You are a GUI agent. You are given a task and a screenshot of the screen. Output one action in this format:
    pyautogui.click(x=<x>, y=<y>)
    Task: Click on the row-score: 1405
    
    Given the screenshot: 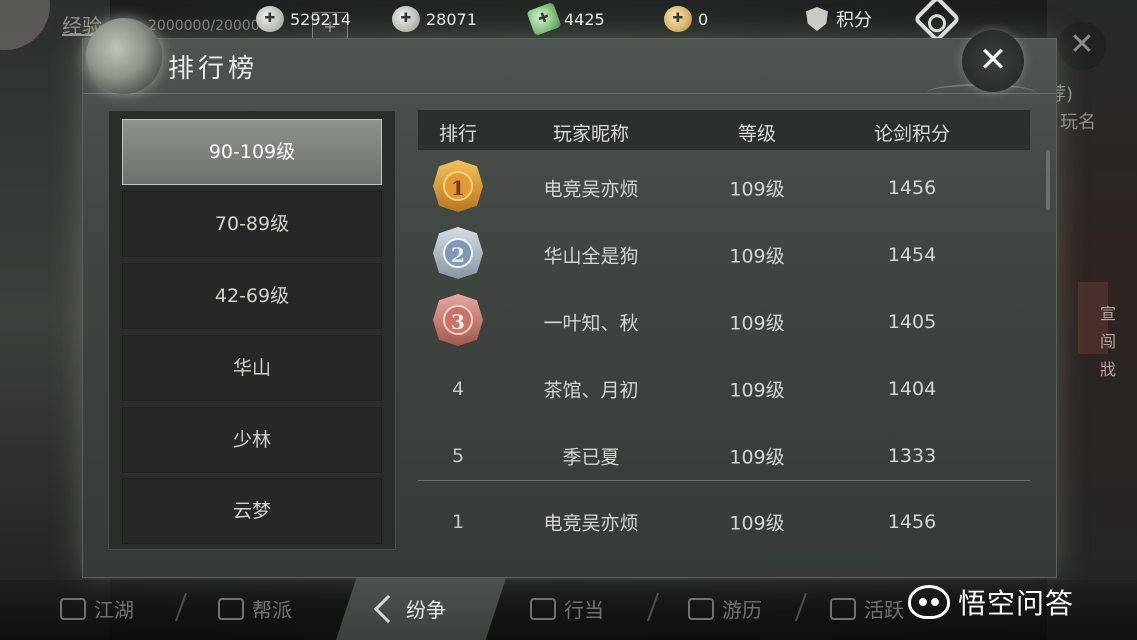 What is the action you would take?
    pyautogui.click(x=912, y=322)
    